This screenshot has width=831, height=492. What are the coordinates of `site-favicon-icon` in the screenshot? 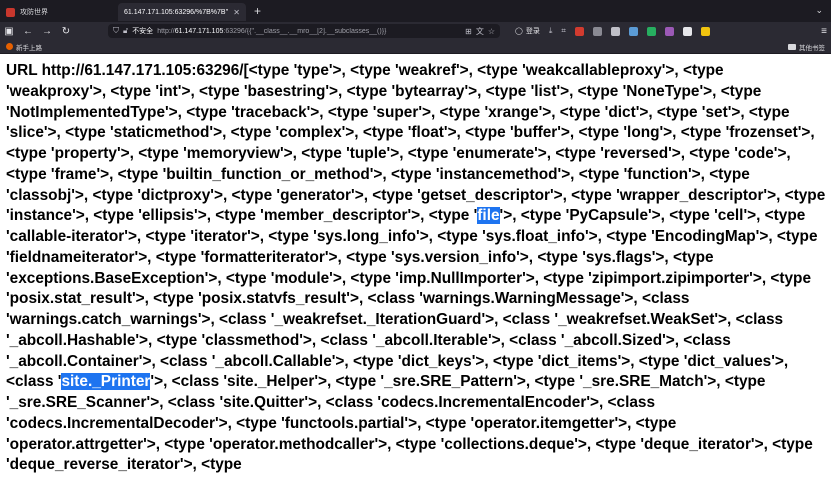 It's located at (10, 12).